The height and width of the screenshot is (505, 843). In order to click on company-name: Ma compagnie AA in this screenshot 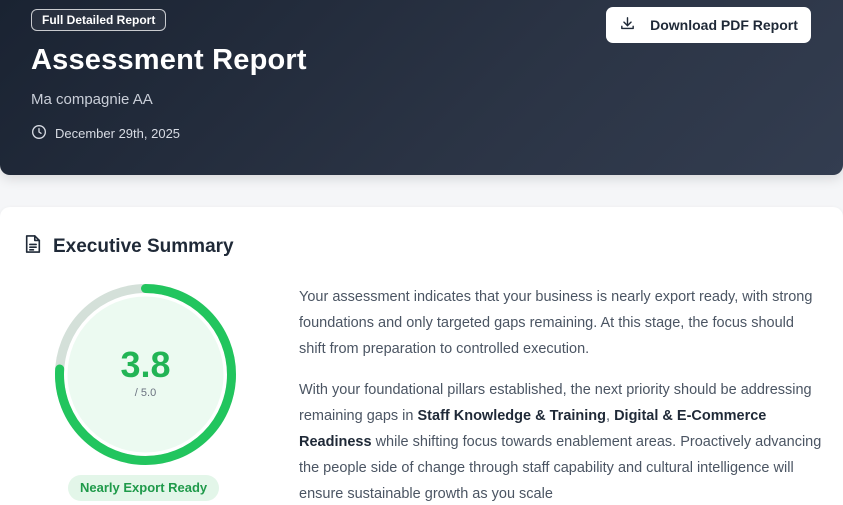, I will do `click(92, 99)`.